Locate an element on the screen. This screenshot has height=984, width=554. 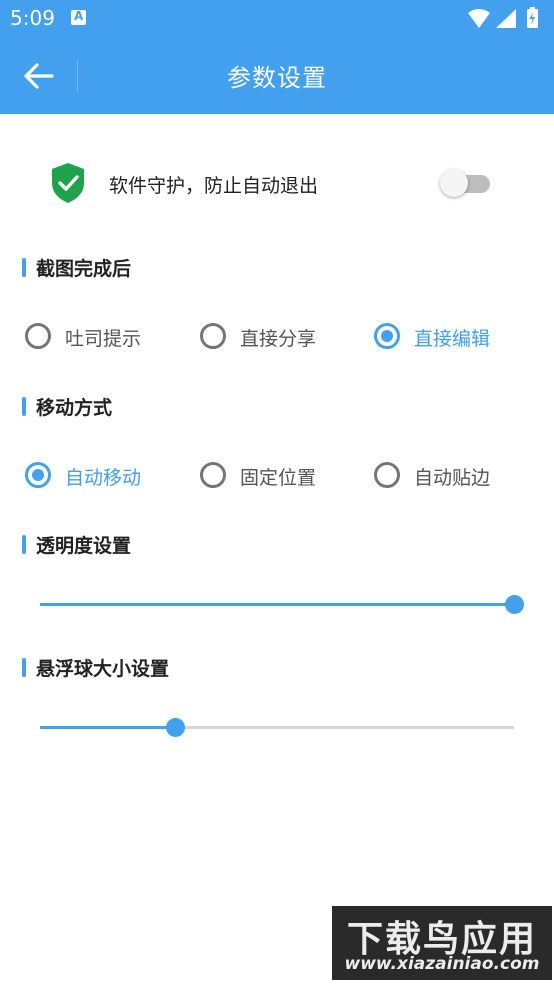
radio-fixed-position: 固定位置 is located at coordinates (285, 477).